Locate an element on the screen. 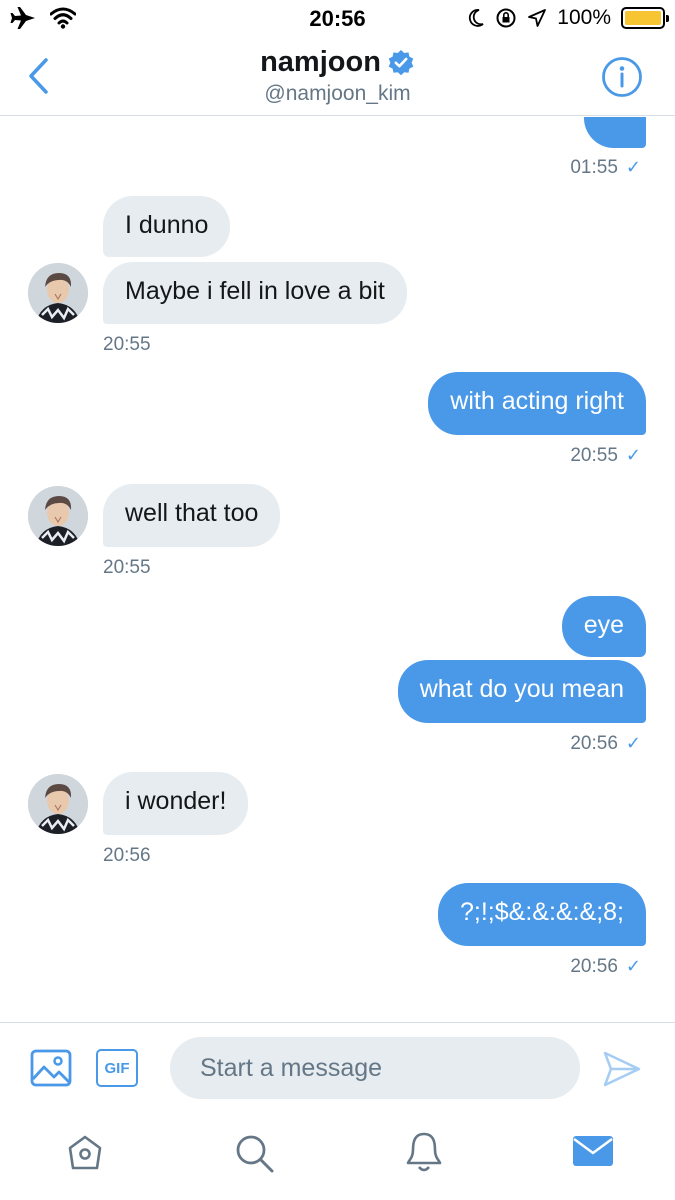 Image resolution: width=675 pixels, height=1200 pixels. message-text: with acting right is located at coordinates (537, 401).